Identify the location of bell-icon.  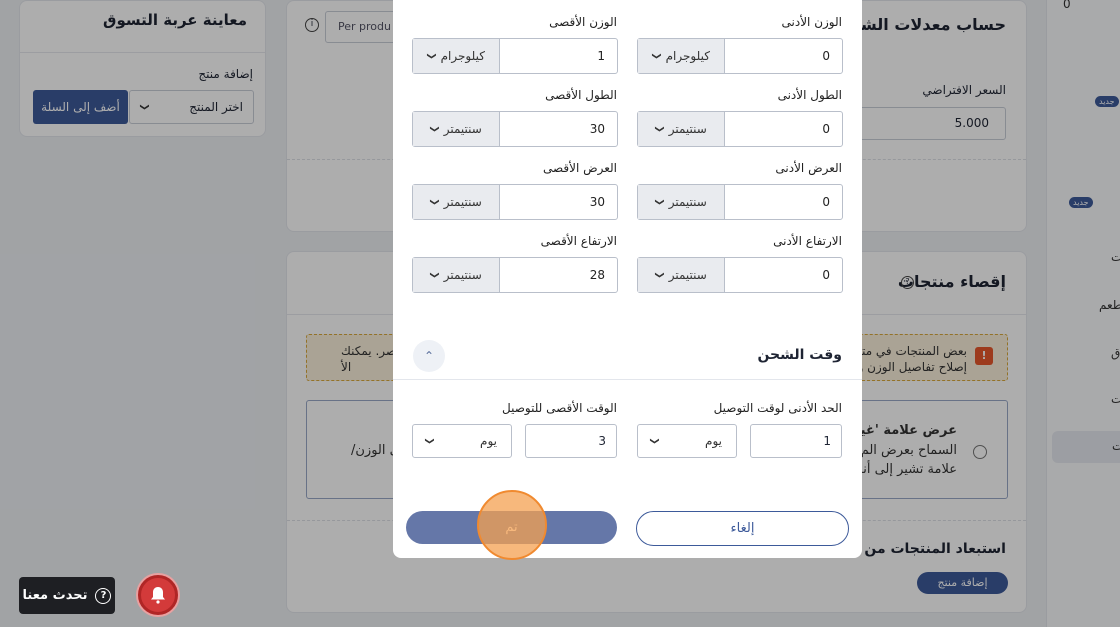
(158, 595).